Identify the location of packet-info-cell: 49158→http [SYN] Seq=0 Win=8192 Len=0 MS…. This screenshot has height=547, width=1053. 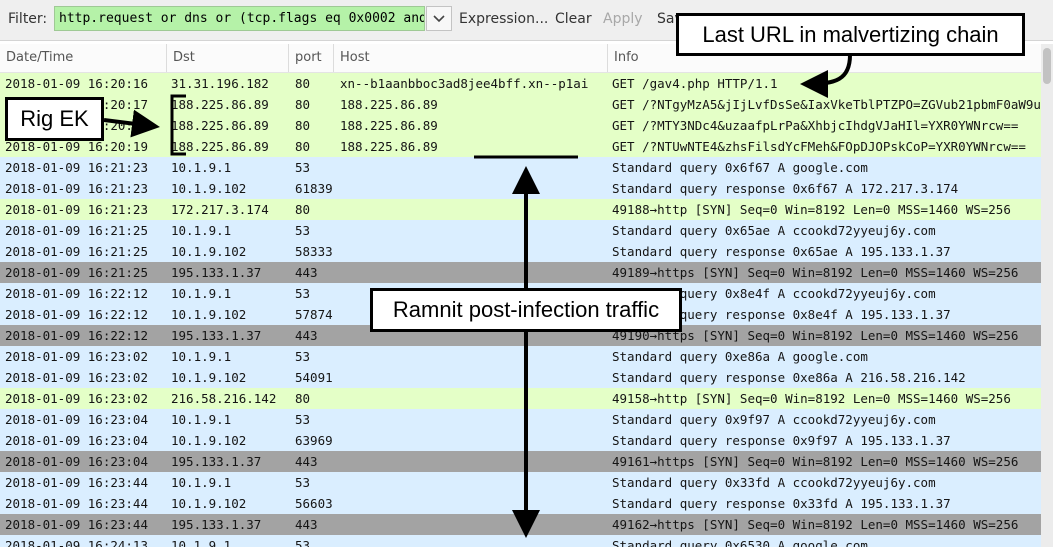
(811, 398).